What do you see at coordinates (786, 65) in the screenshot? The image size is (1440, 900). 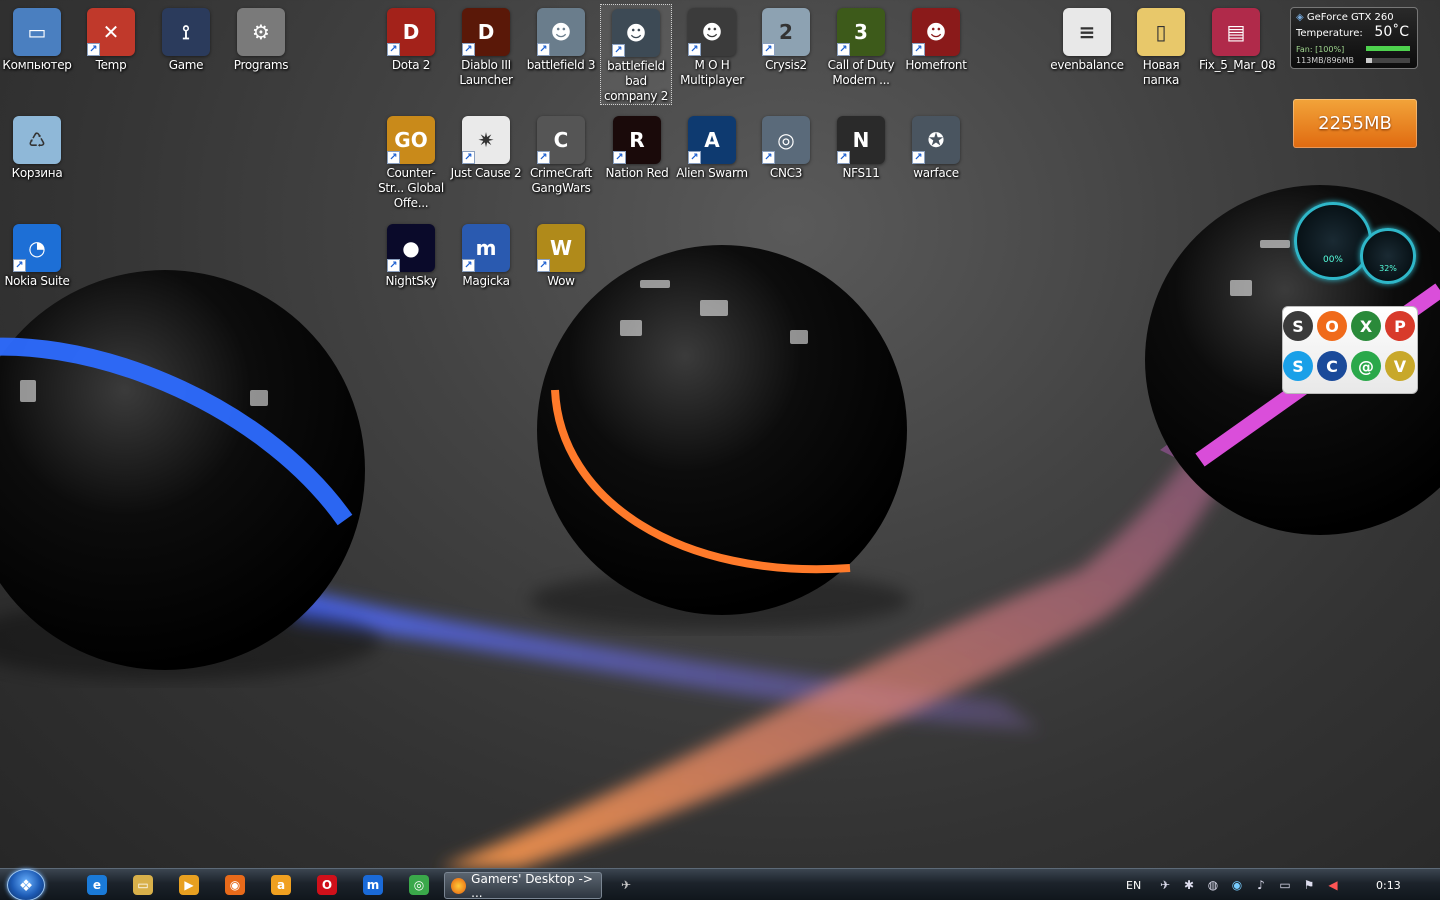 I see `desktop-icon-label: Crysis2` at bounding box center [786, 65].